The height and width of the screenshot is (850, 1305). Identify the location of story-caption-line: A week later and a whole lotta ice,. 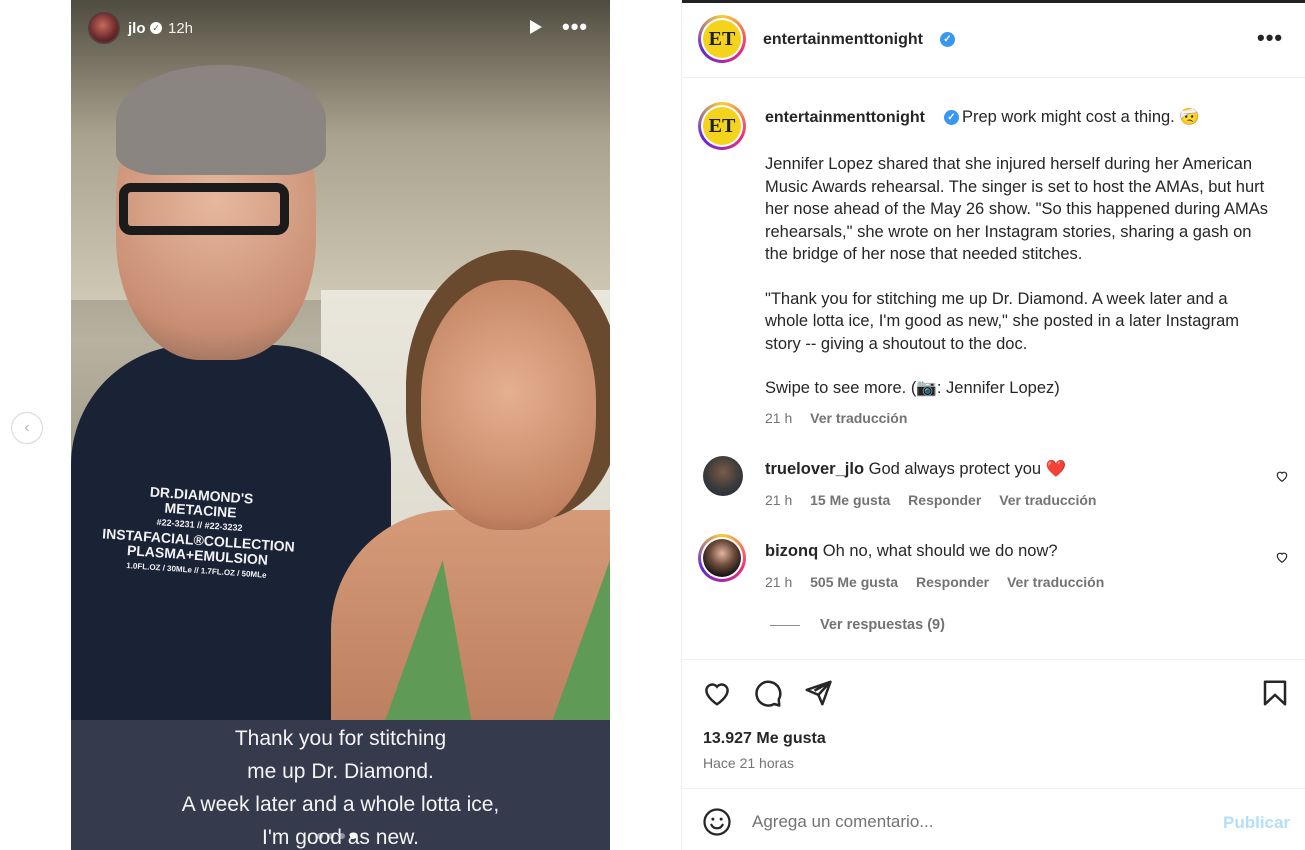
(340, 804).